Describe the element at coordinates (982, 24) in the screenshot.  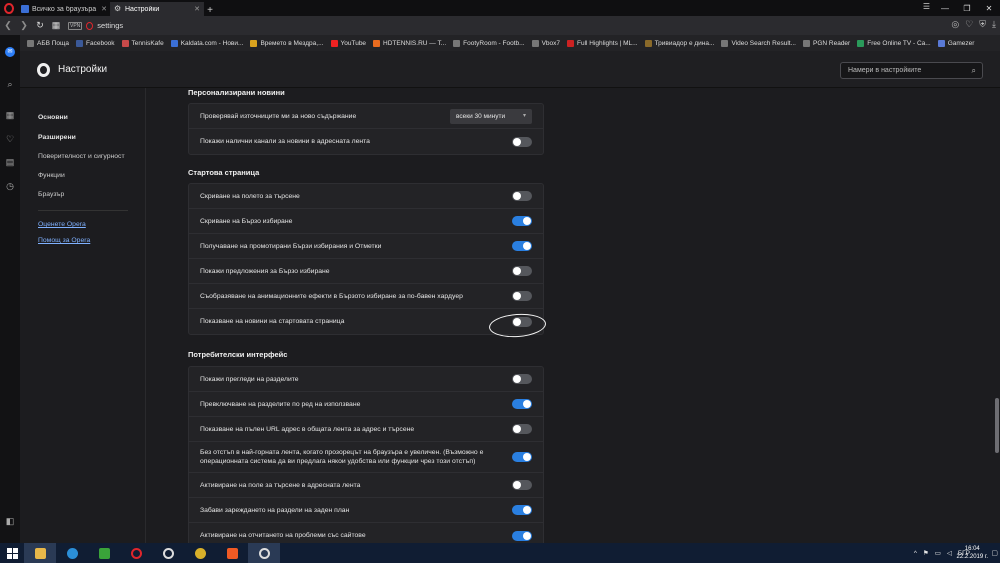
I see `shield-icon: ⛨` at that location.